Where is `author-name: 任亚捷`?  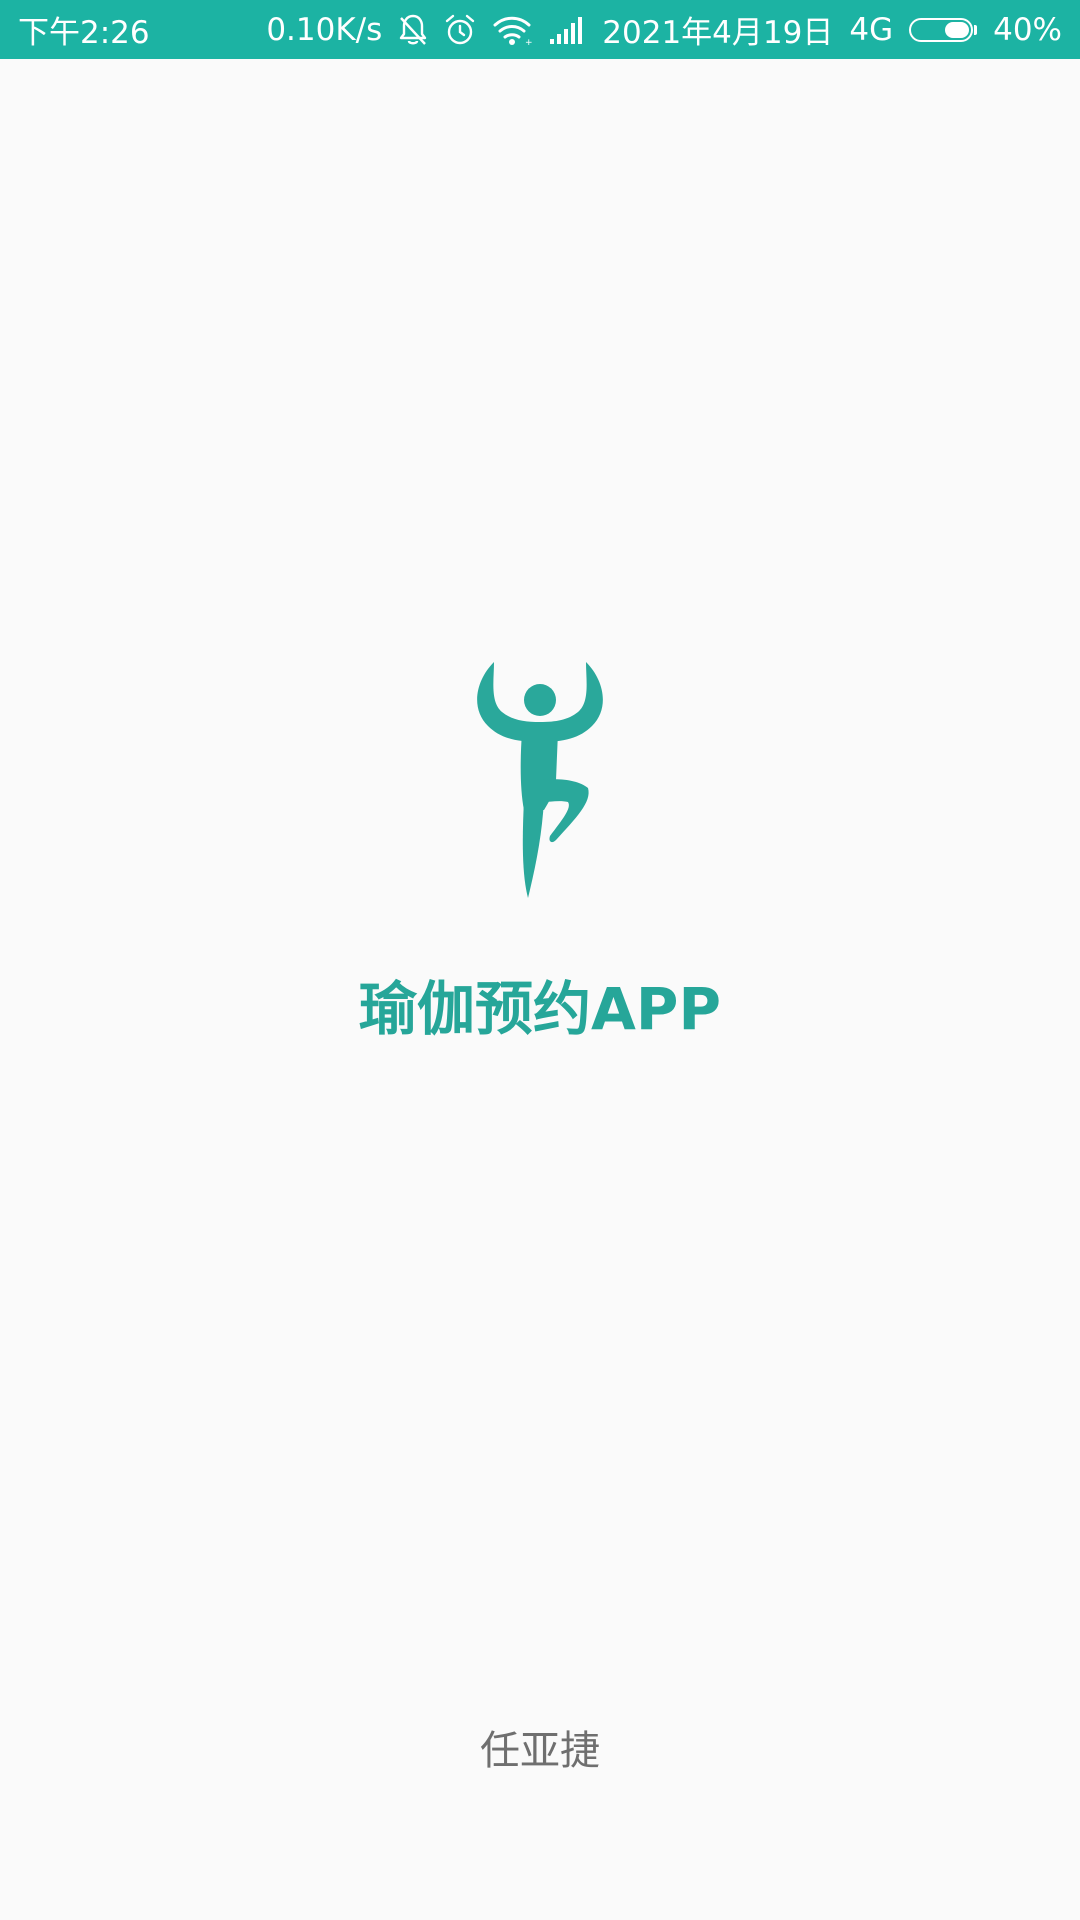
author-name: 任亚捷 is located at coordinates (540, 1751).